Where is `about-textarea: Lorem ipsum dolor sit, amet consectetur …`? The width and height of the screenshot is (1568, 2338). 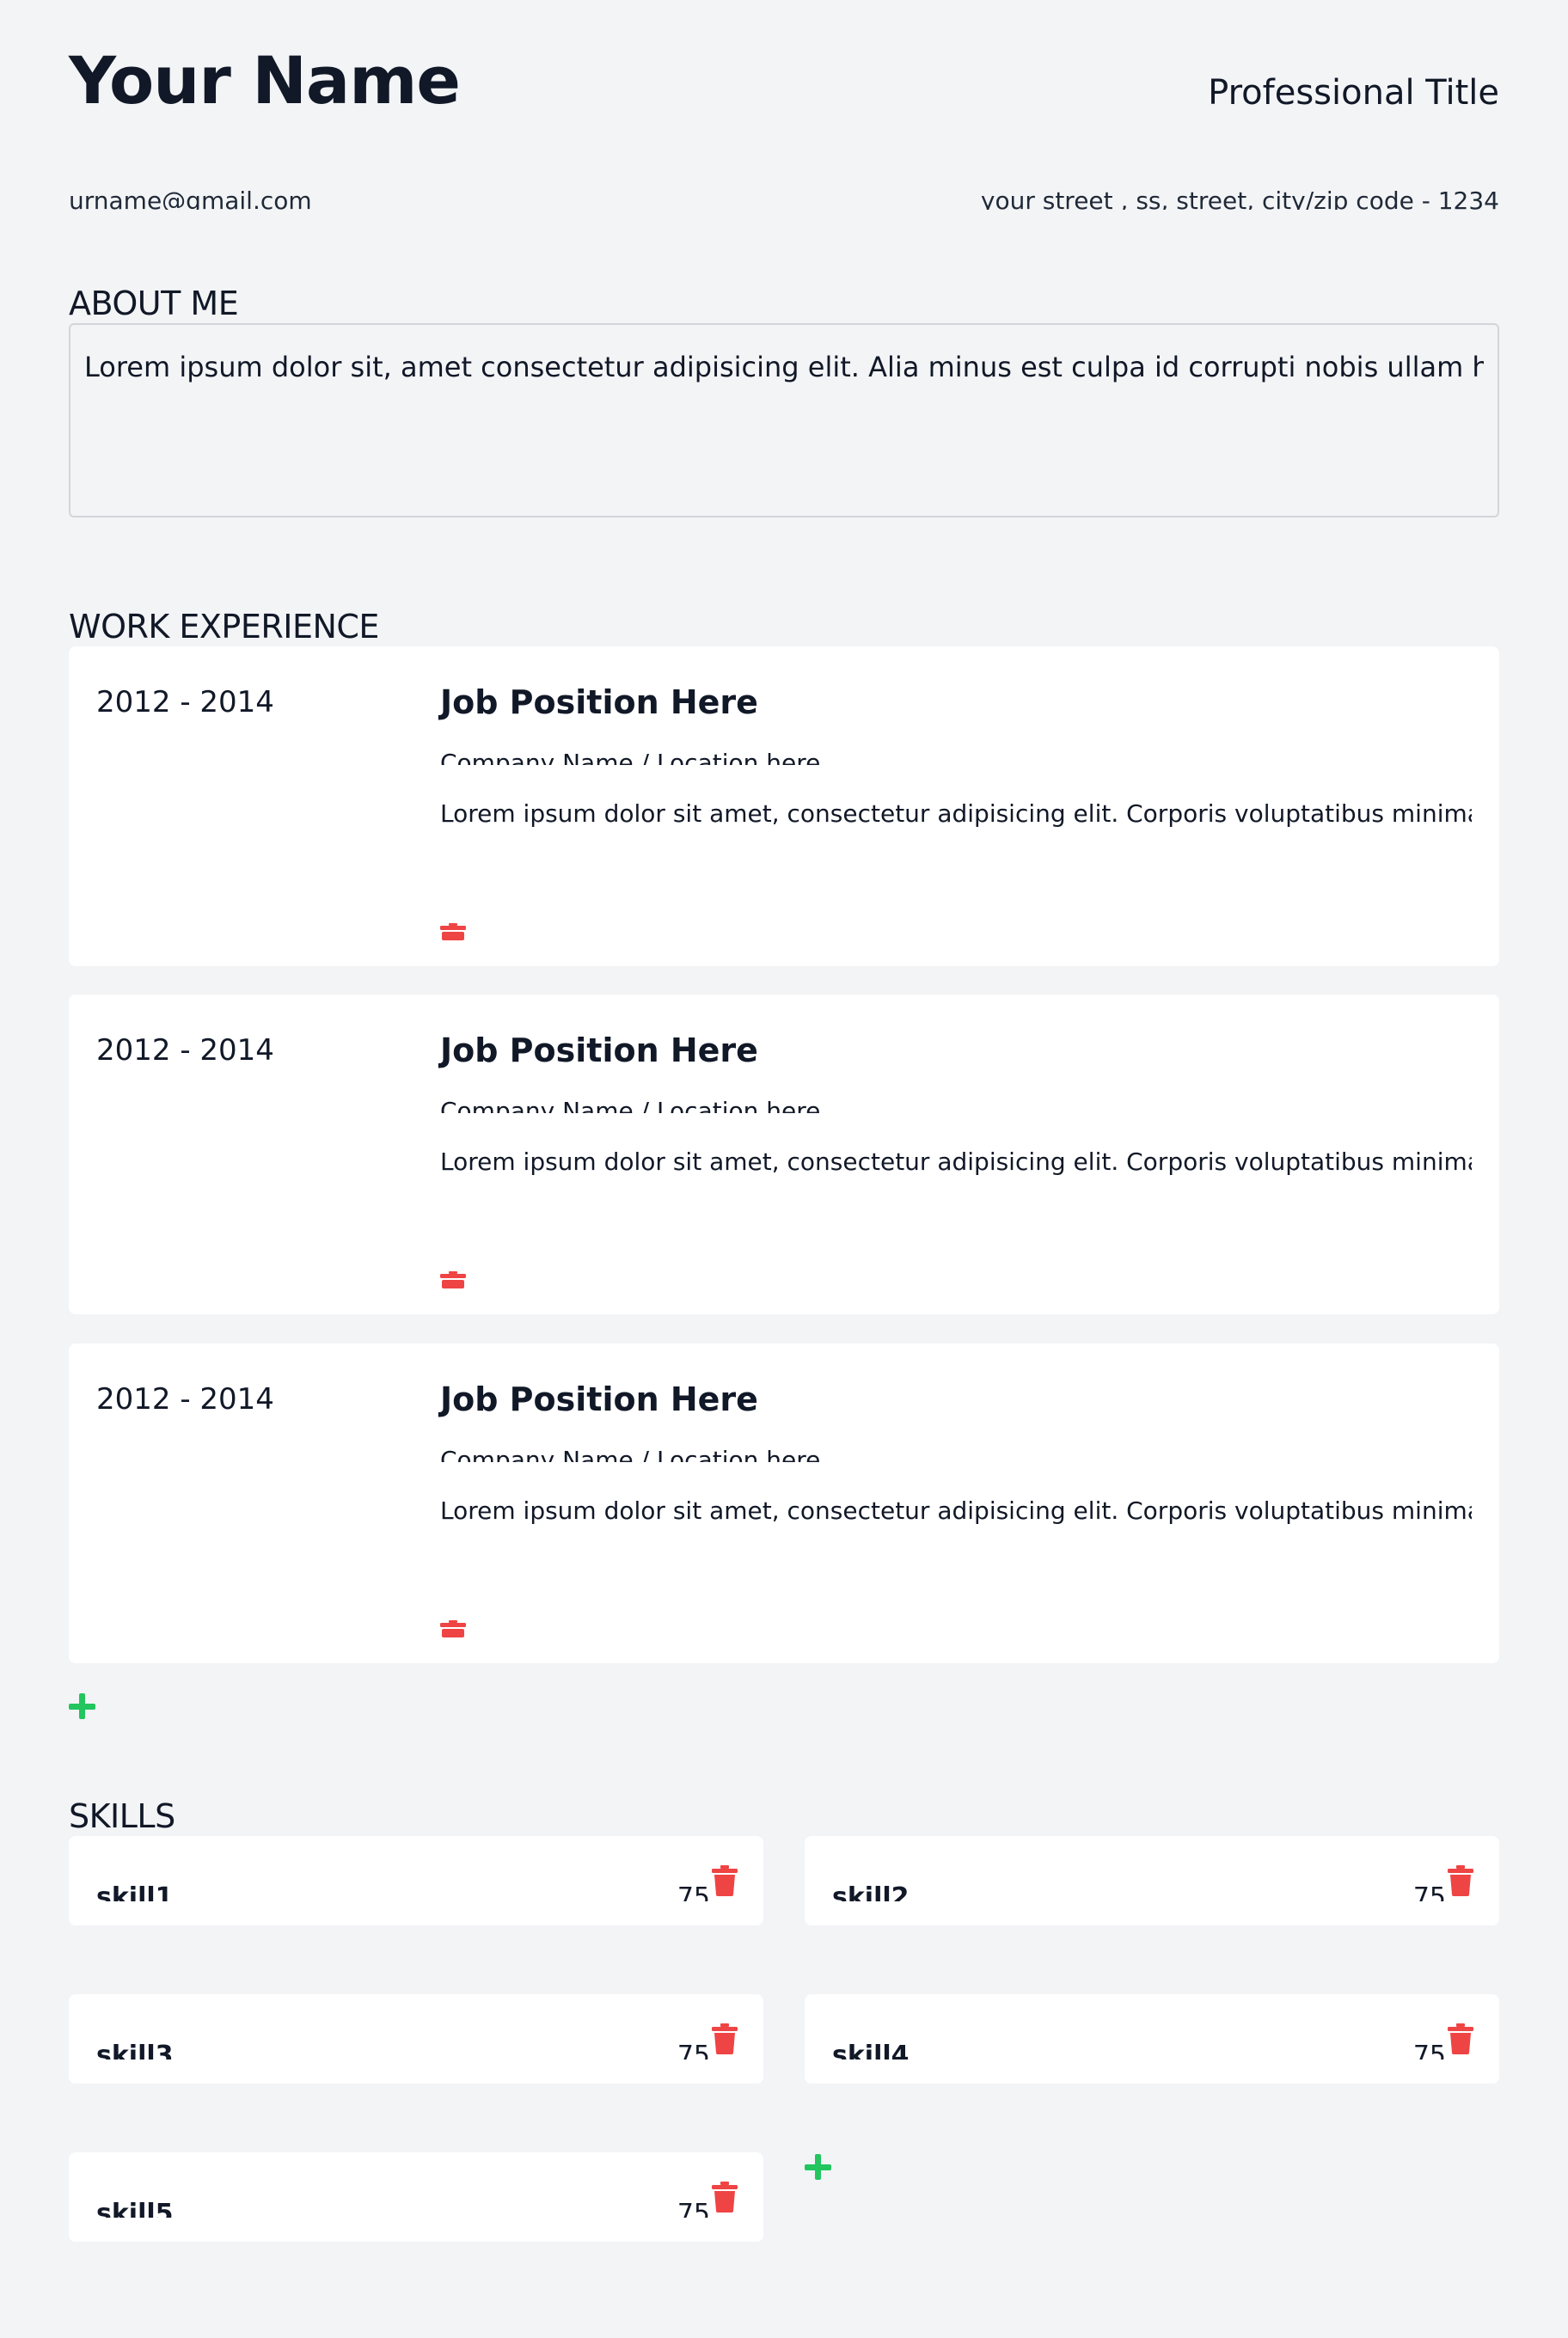
about-textarea: Lorem ipsum dolor sit, amet consectetur … is located at coordinates (784, 420).